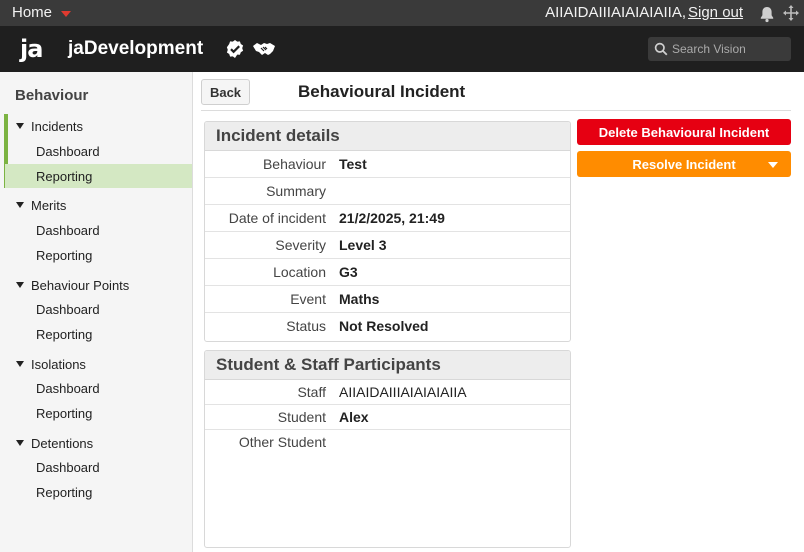 Image resolution: width=804 pixels, height=552 pixels. I want to click on sidebar-title: Behaviour, so click(52, 95).